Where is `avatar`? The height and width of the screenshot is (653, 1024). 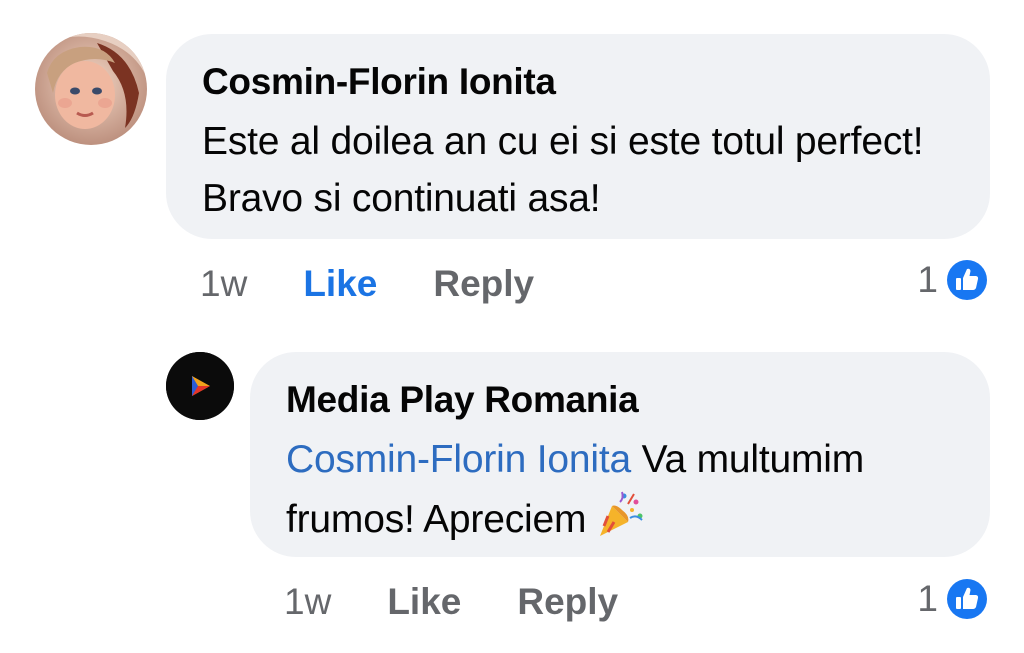 avatar is located at coordinates (91, 89).